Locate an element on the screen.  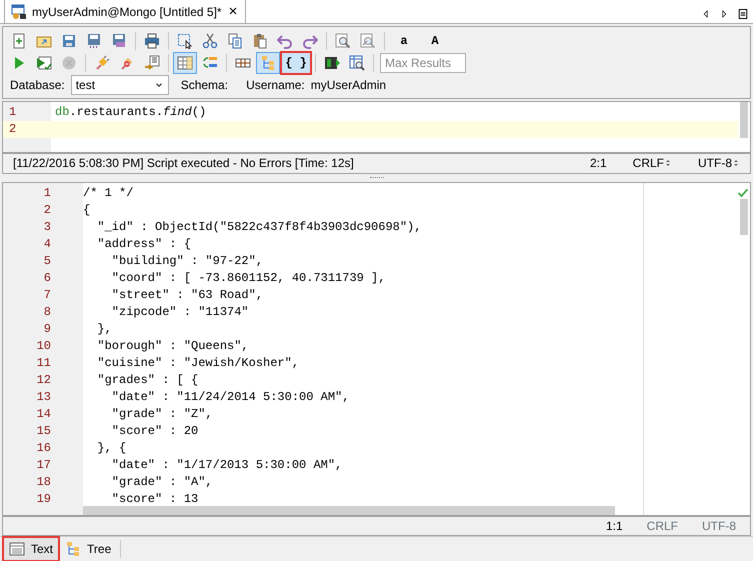
undo-icon is located at coordinates (285, 41).